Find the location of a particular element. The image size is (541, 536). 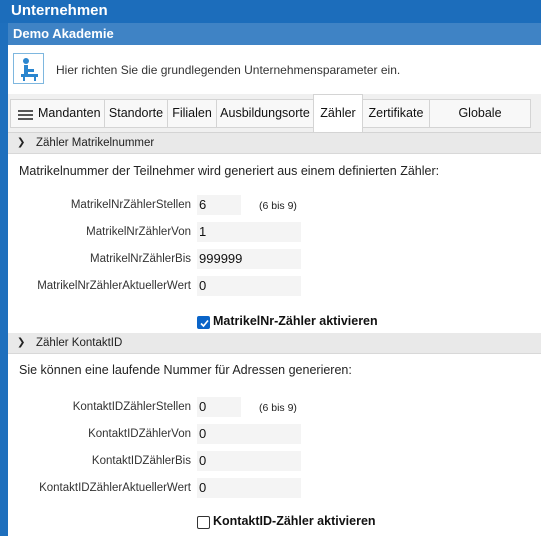

tab-zertifikate: Zertifikate is located at coordinates (396, 113).